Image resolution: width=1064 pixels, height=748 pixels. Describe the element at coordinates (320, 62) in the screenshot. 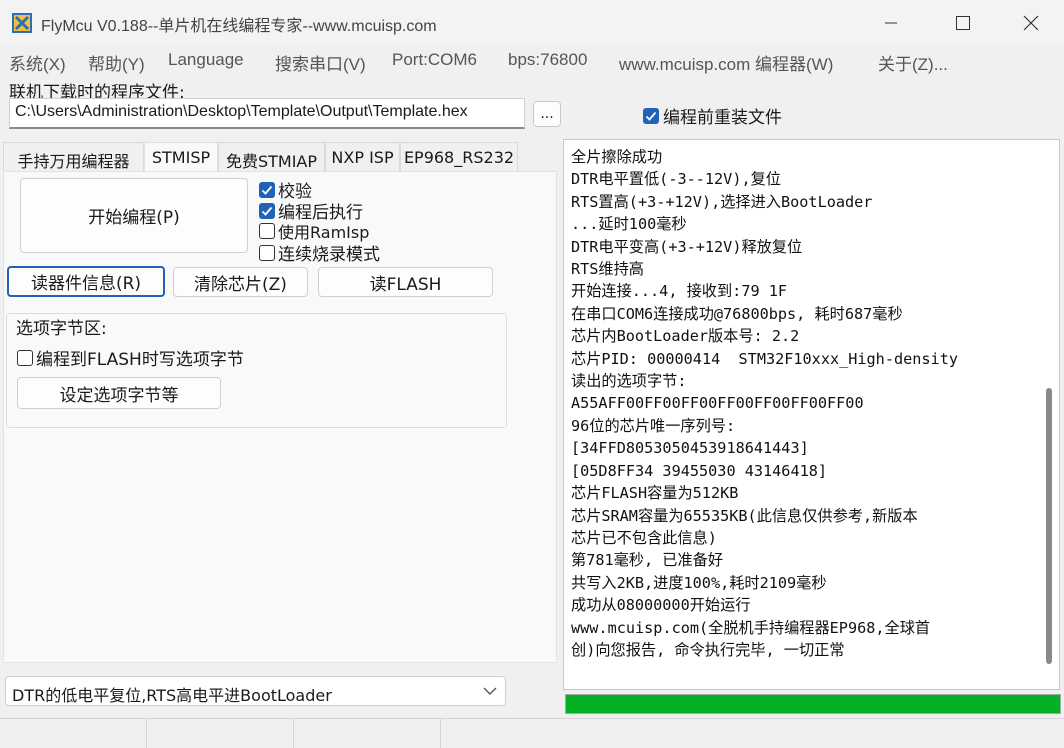

I see `menu-search-port: 搜索串口(V)` at that location.